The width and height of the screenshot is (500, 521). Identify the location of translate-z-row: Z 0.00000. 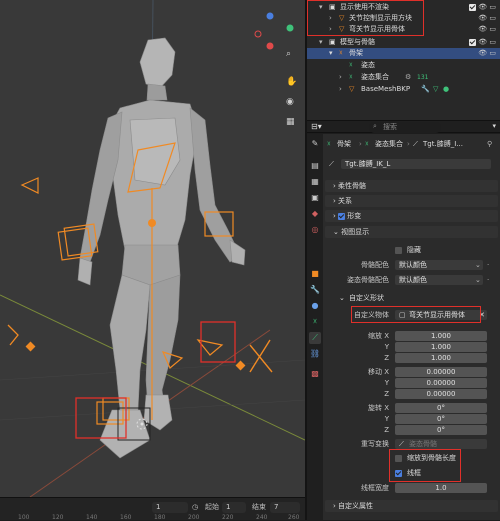
(411, 394).